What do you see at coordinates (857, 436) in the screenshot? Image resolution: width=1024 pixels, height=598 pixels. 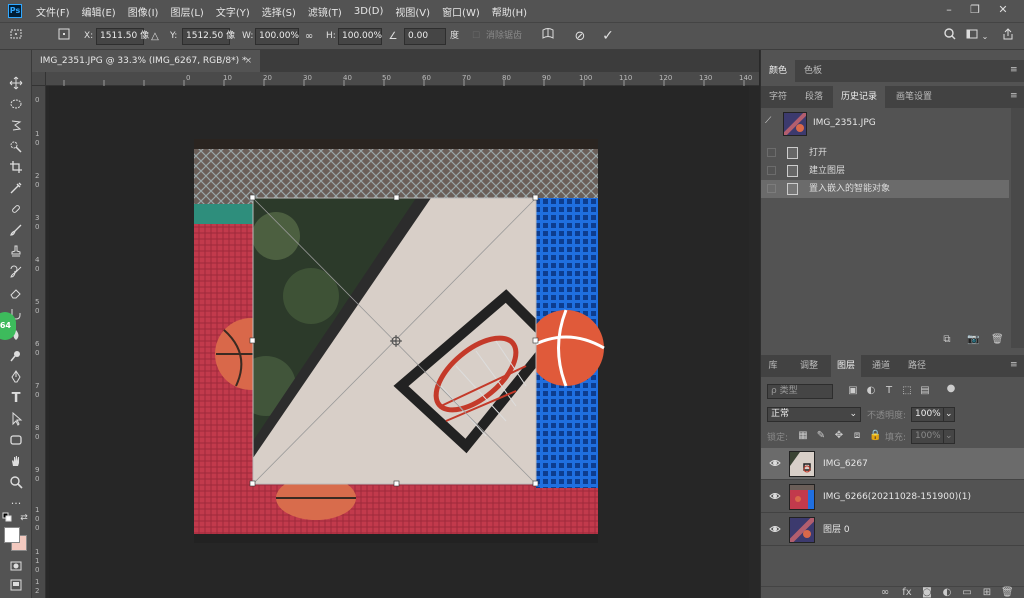 I see `lock-artboard-icon: ⧈` at bounding box center [857, 436].